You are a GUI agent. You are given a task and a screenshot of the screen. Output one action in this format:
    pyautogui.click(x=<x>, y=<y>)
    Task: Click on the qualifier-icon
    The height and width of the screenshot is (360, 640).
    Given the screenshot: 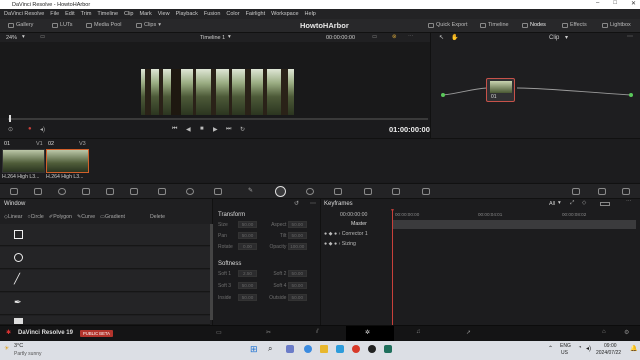 What is the action you would take?
    pyautogui.click(x=218, y=191)
    